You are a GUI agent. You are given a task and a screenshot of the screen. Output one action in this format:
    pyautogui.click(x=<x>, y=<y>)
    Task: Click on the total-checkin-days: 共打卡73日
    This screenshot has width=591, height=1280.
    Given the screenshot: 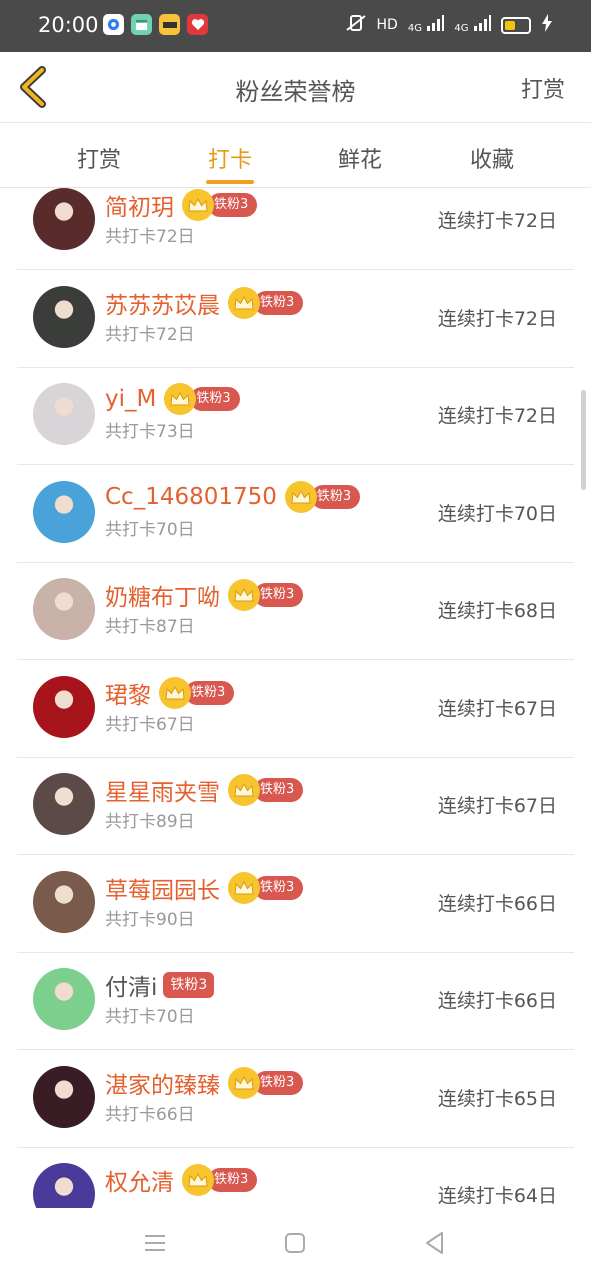 What is the action you would take?
    pyautogui.click(x=150, y=432)
    